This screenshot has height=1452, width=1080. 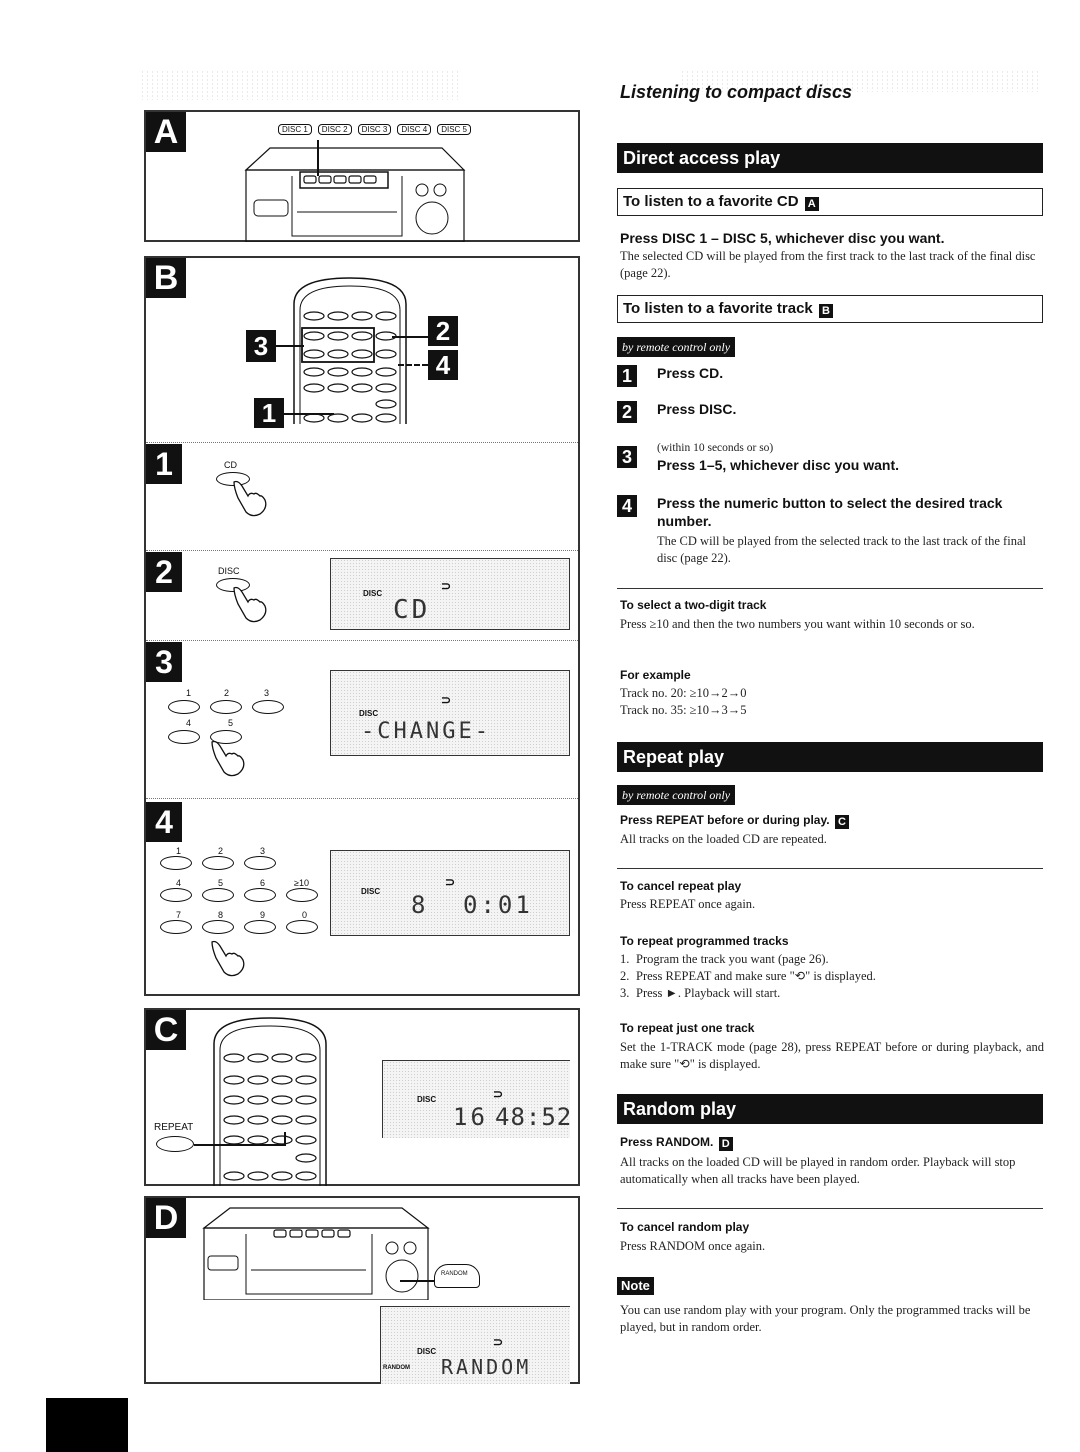 I want to click on figure-c: C REPEAT DISC 16 48:52 ⊃, so click(x=362, y=1097).